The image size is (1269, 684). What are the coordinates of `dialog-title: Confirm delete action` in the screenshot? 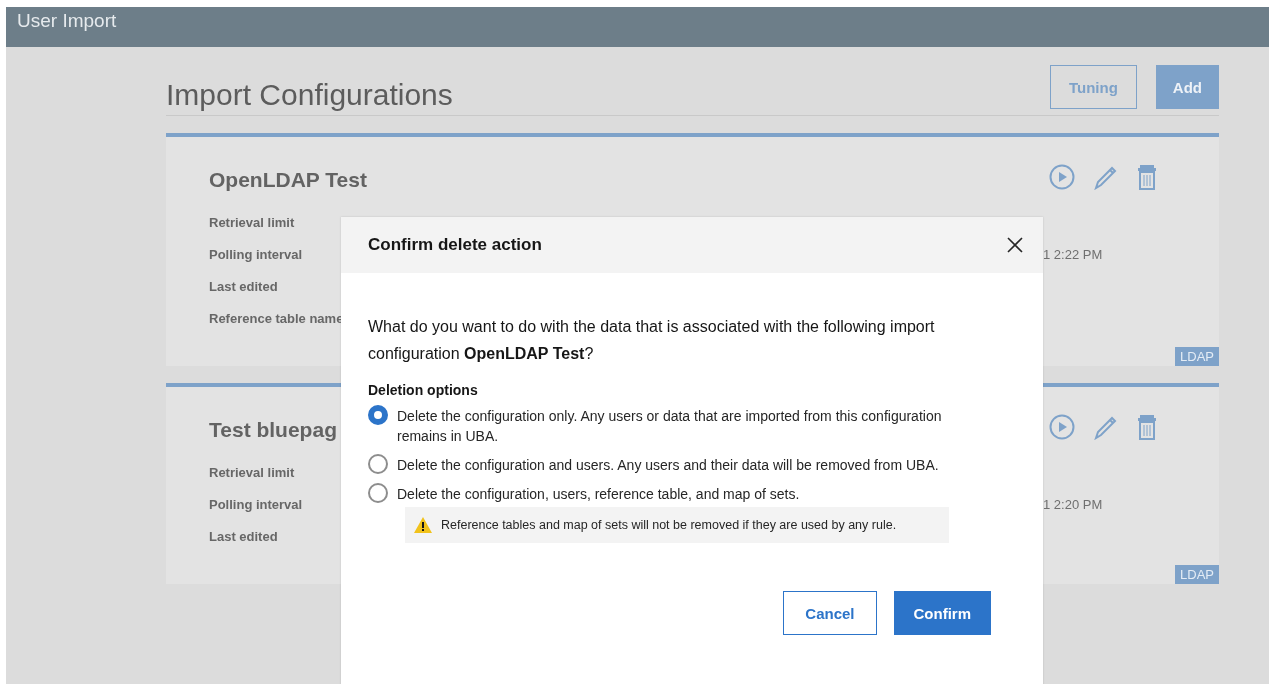 It's located at (455, 245).